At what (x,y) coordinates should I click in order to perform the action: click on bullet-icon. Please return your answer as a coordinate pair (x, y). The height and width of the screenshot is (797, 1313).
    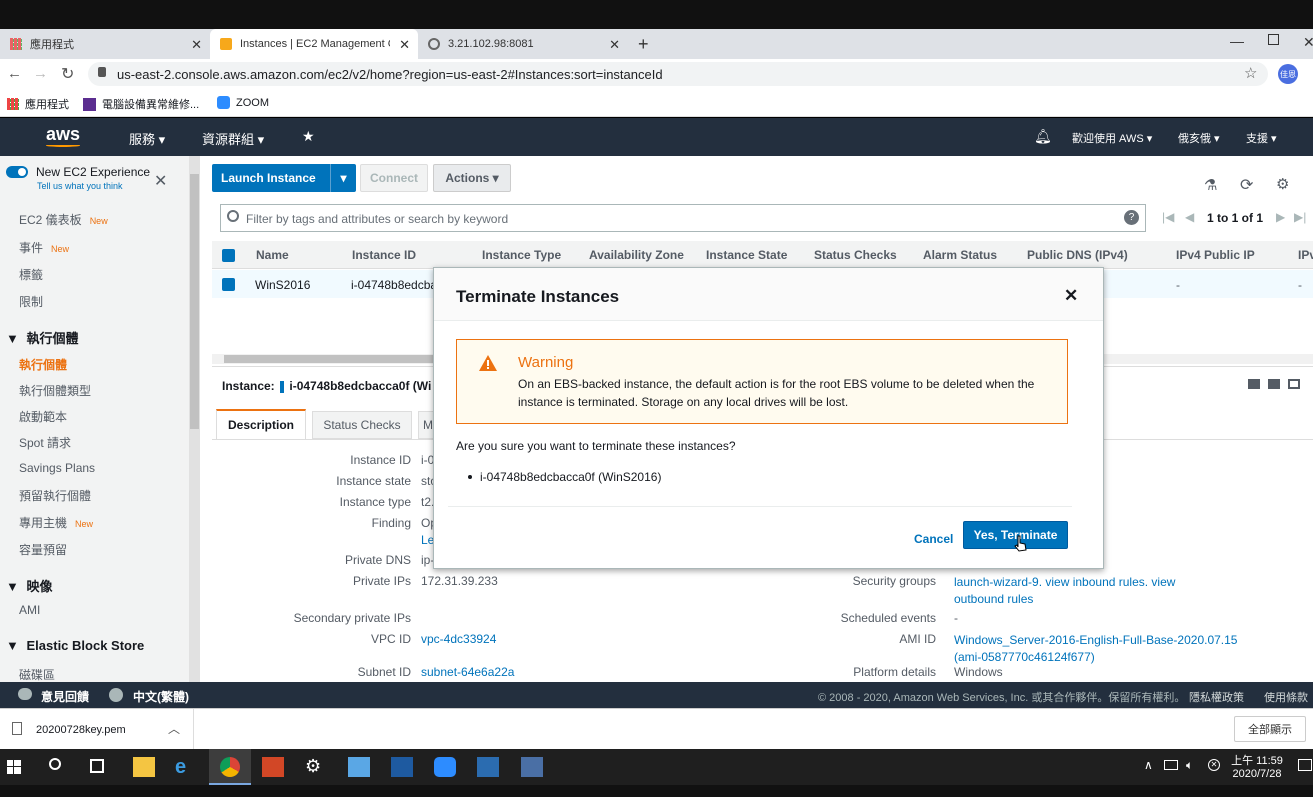
    Looking at the image, I should click on (470, 477).